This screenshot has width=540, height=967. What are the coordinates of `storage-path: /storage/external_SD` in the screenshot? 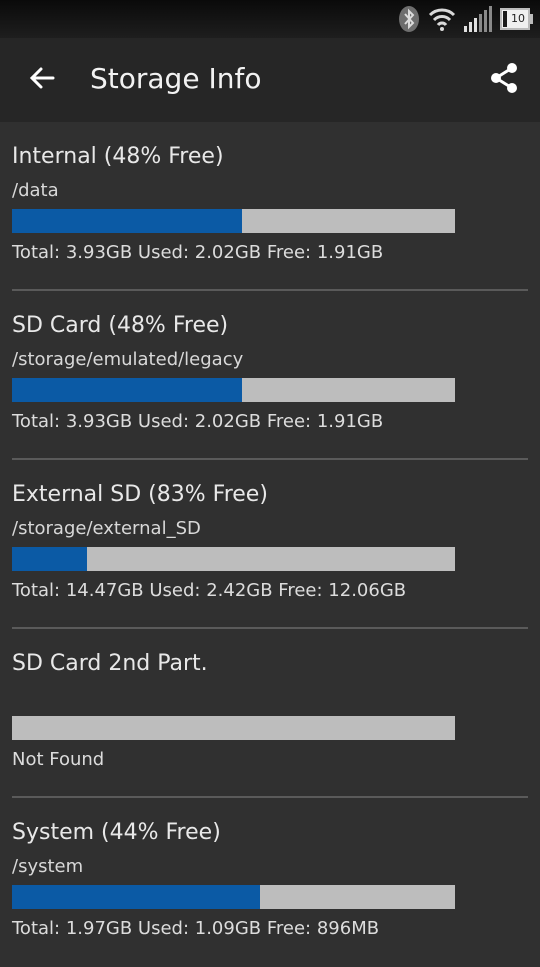 It's located at (106, 528).